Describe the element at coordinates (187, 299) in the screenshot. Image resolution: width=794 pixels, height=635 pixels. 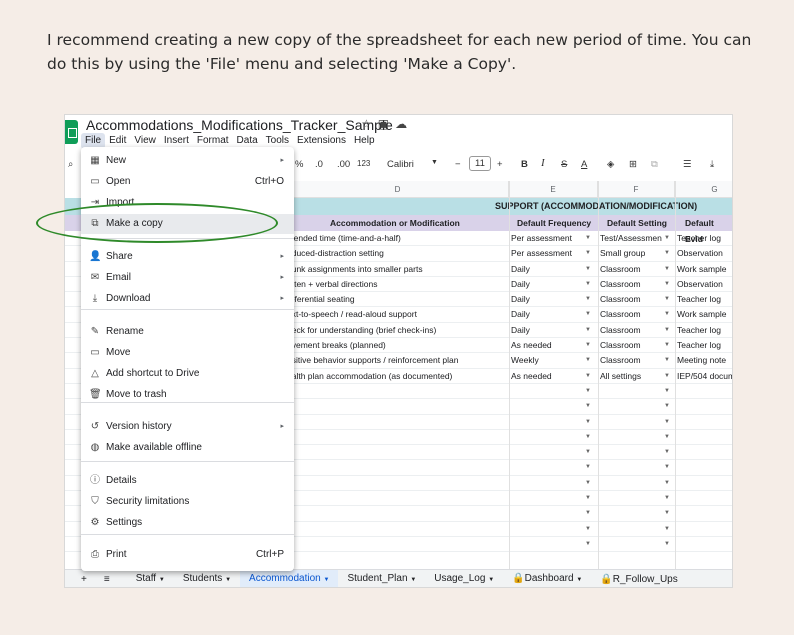
I see `menu-item-download: ⤓ Download ▸` at that location.